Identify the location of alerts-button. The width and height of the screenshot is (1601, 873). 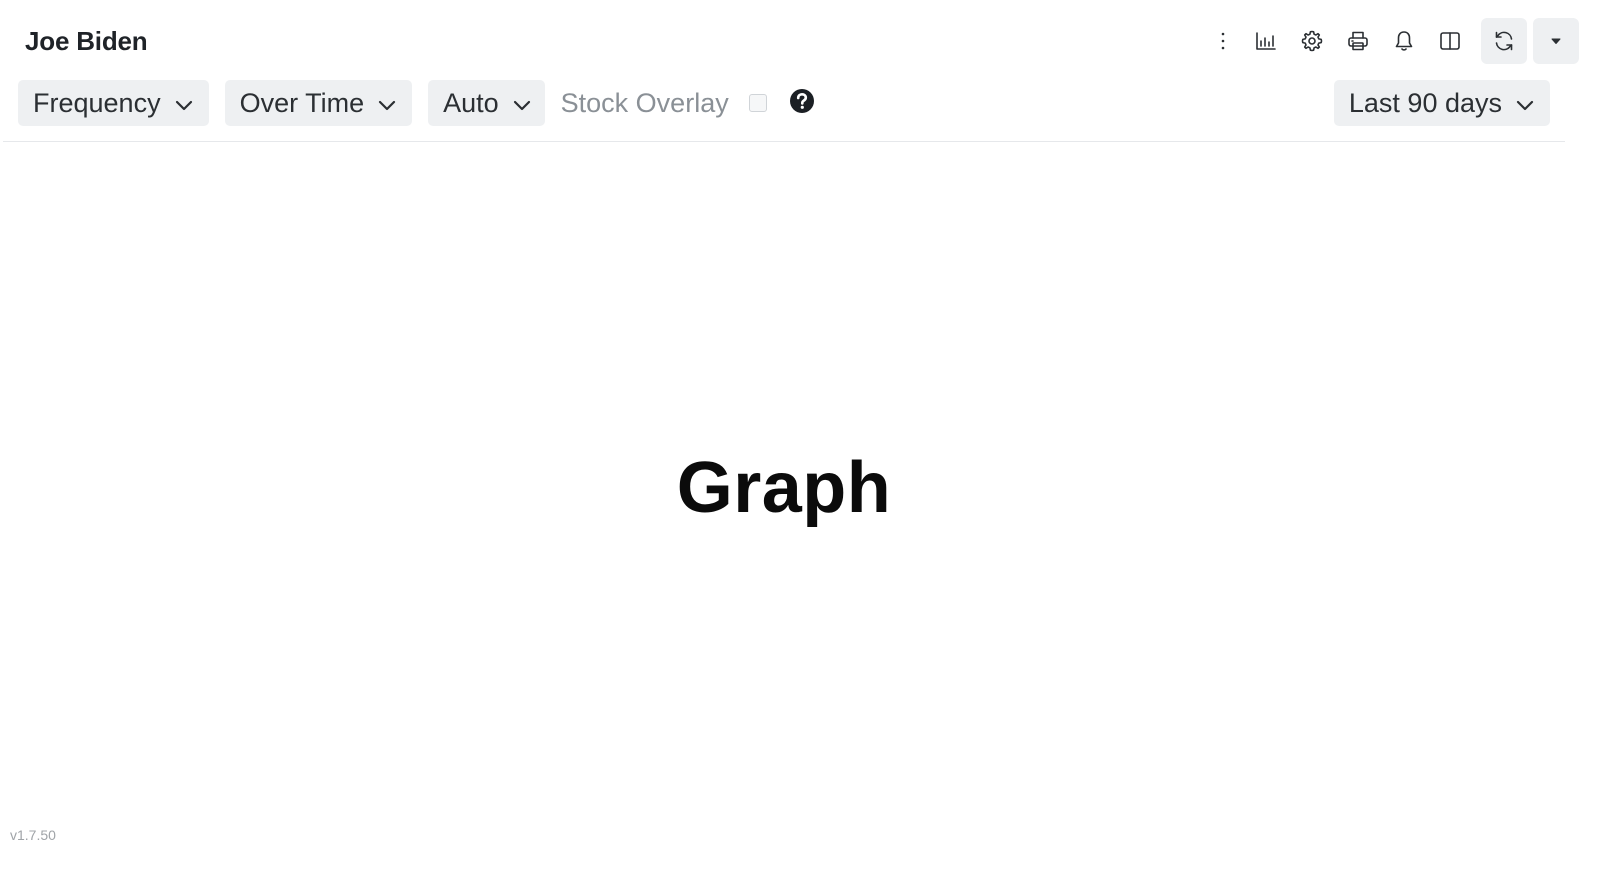
(1404, 41).